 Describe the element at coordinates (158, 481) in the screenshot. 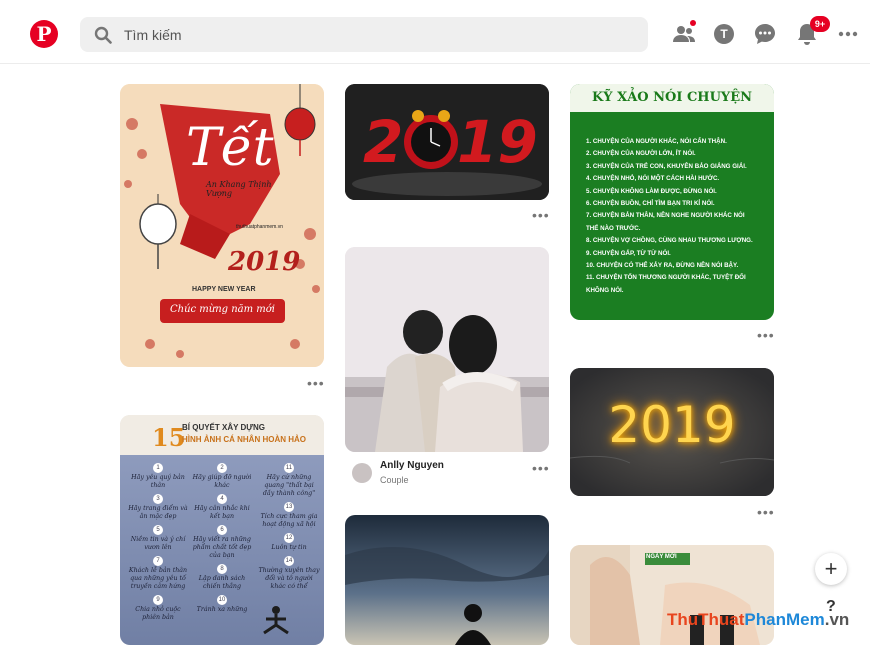

I see `quyet-item-text: Hãy yêu quý bản thân` at that location.